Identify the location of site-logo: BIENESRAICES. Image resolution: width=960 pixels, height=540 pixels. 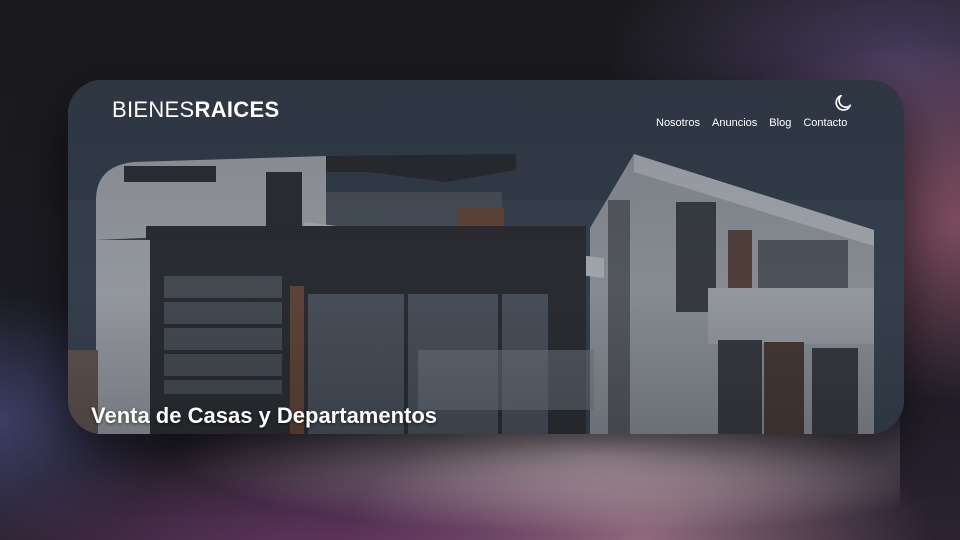
(195, 110).